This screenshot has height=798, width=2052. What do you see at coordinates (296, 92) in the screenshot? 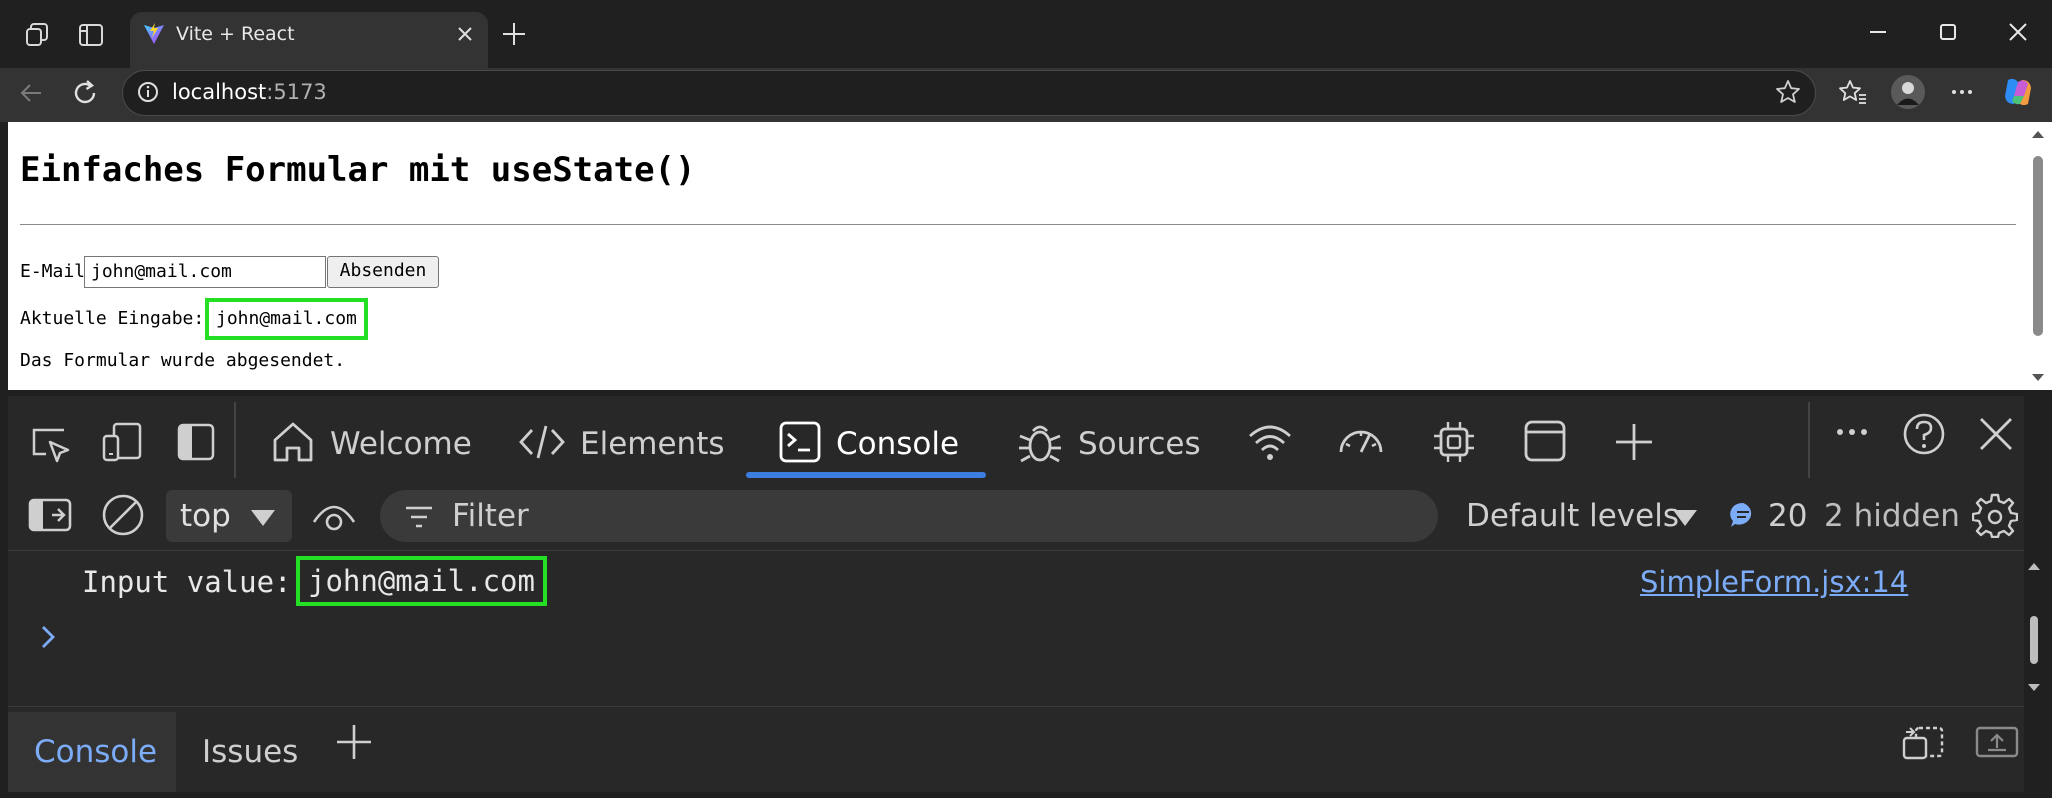
I see `url-port: :5173` at bounding box center [296, 92].